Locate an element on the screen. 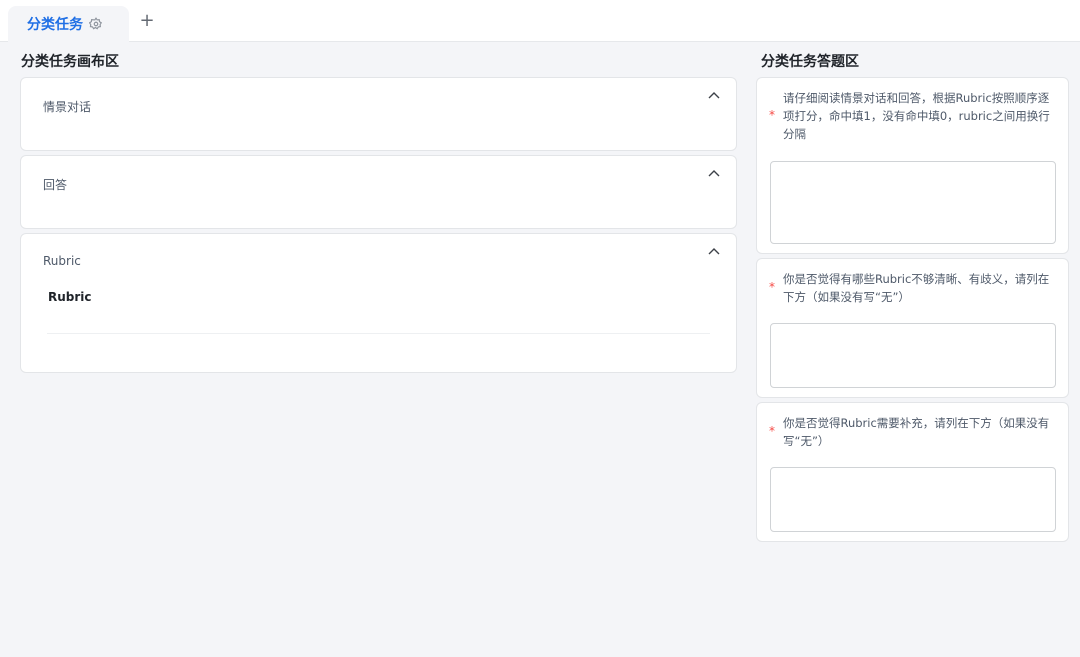 Image resolution: width=1080 pixels, height=657 pixels. gear-icon is located at coordinates (96, 24).